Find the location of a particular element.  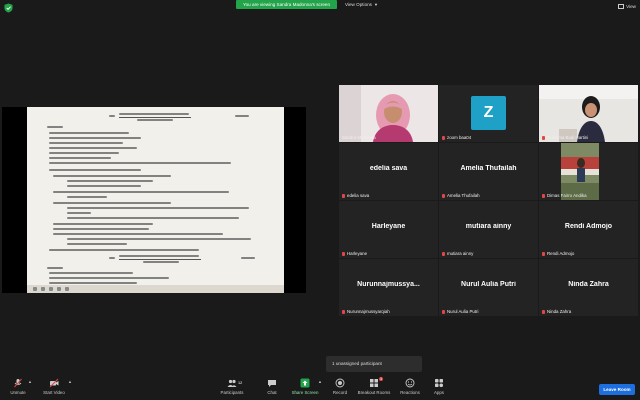

participant-display-name: Rendi Admojo is located at coordinates (588, 226).